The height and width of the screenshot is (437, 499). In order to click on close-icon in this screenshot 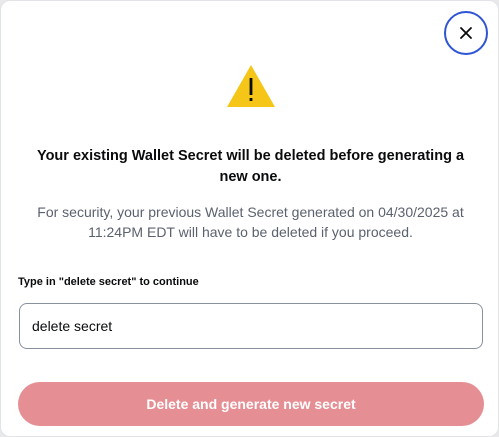, I will do `click(466, 33)`.